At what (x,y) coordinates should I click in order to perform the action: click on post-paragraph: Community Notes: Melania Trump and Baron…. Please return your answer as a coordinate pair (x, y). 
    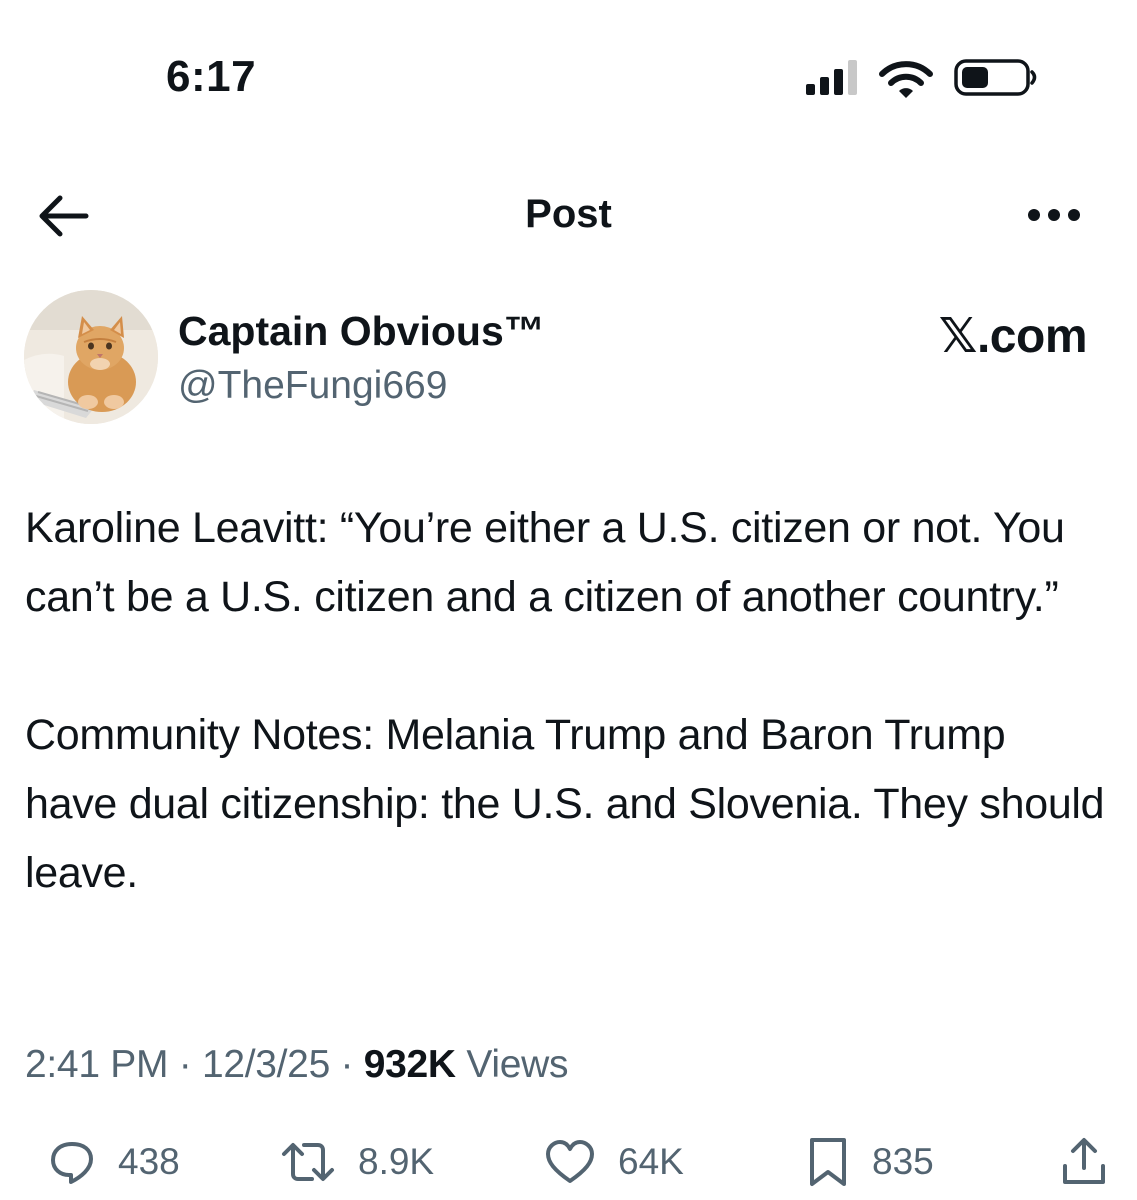
    Looking at the image, I should click on (565, 804).